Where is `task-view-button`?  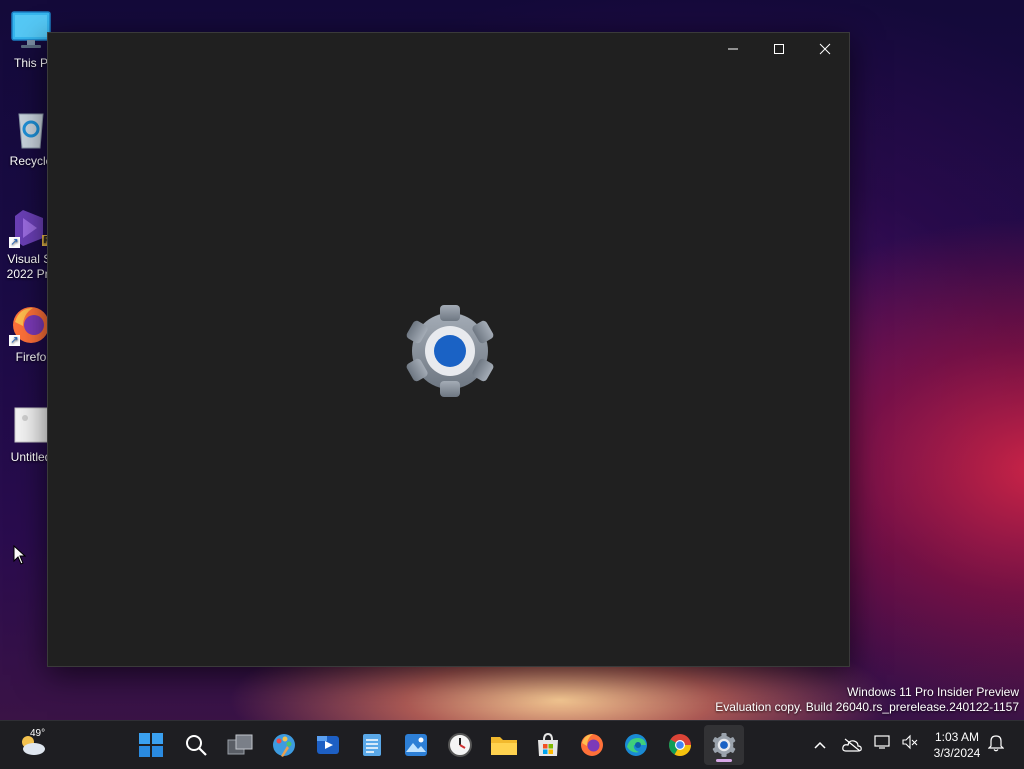
task-view-button is located at coordinates (240, 745).